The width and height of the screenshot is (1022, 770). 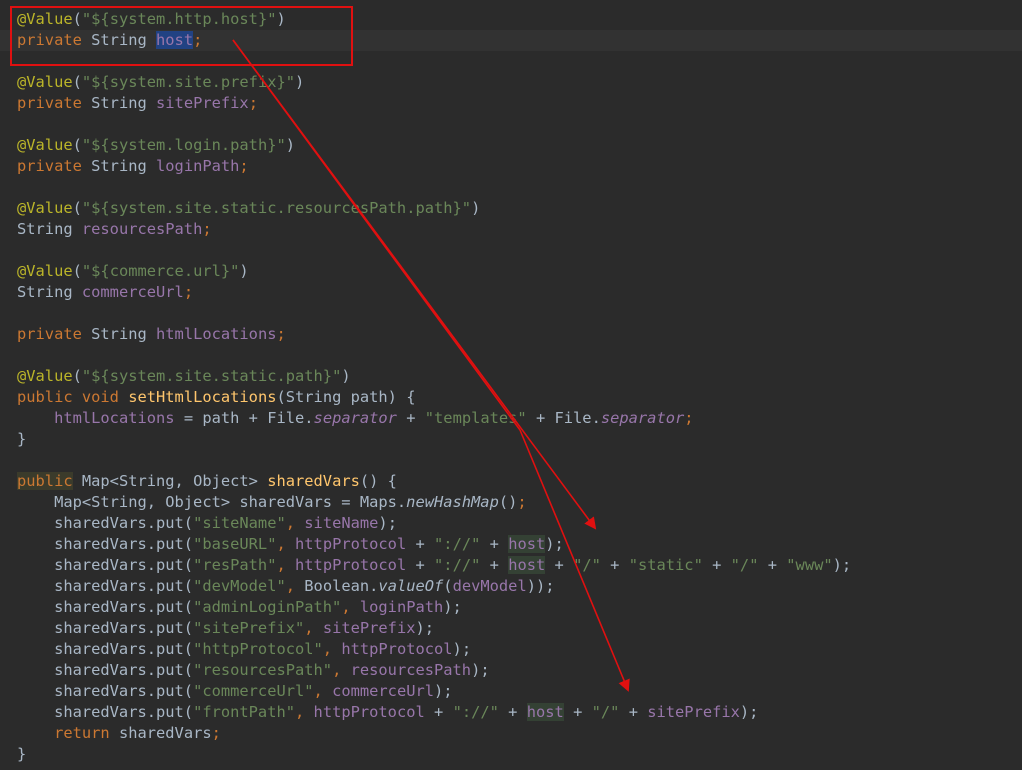 I want to click on arrow-to-frontpath-host, so click(x=574, y=560).